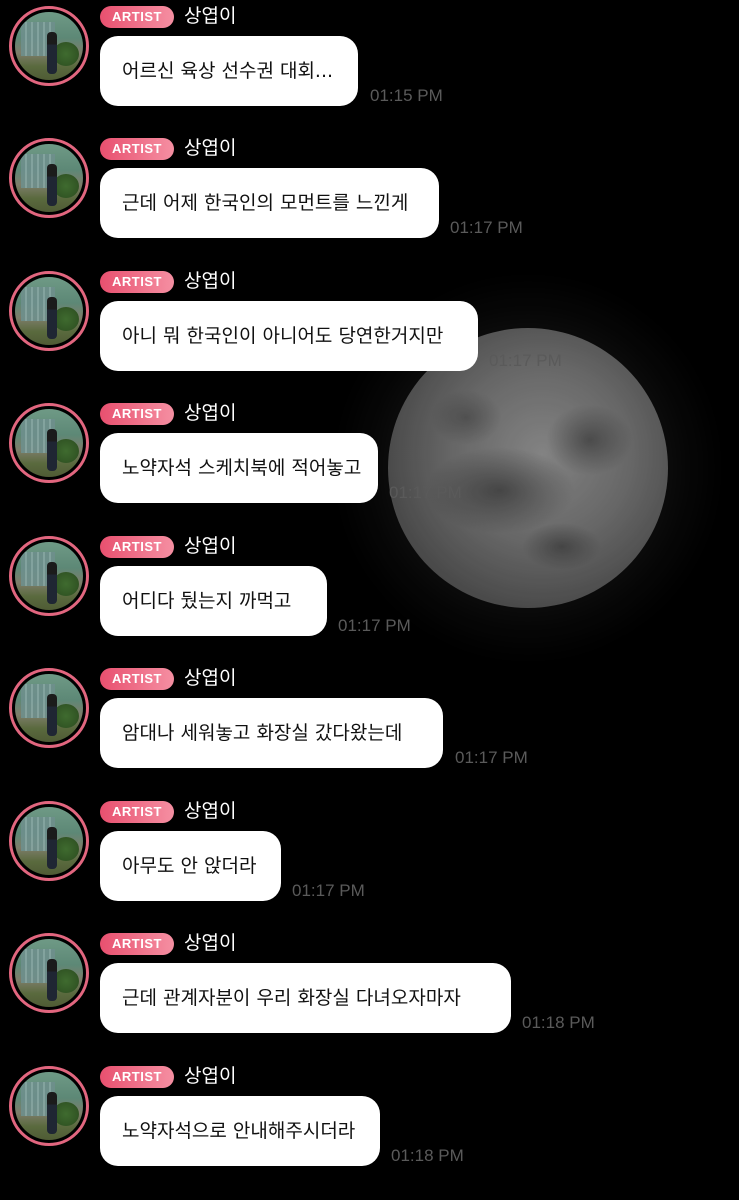 This screenshot has height=1200, width=739. What do you see at coordinates (271, 733) in the screenshot?
I see `message-bubble: 암대나 세워놓고 화장실 갔다왔는데` at bounding box center [271, 733].